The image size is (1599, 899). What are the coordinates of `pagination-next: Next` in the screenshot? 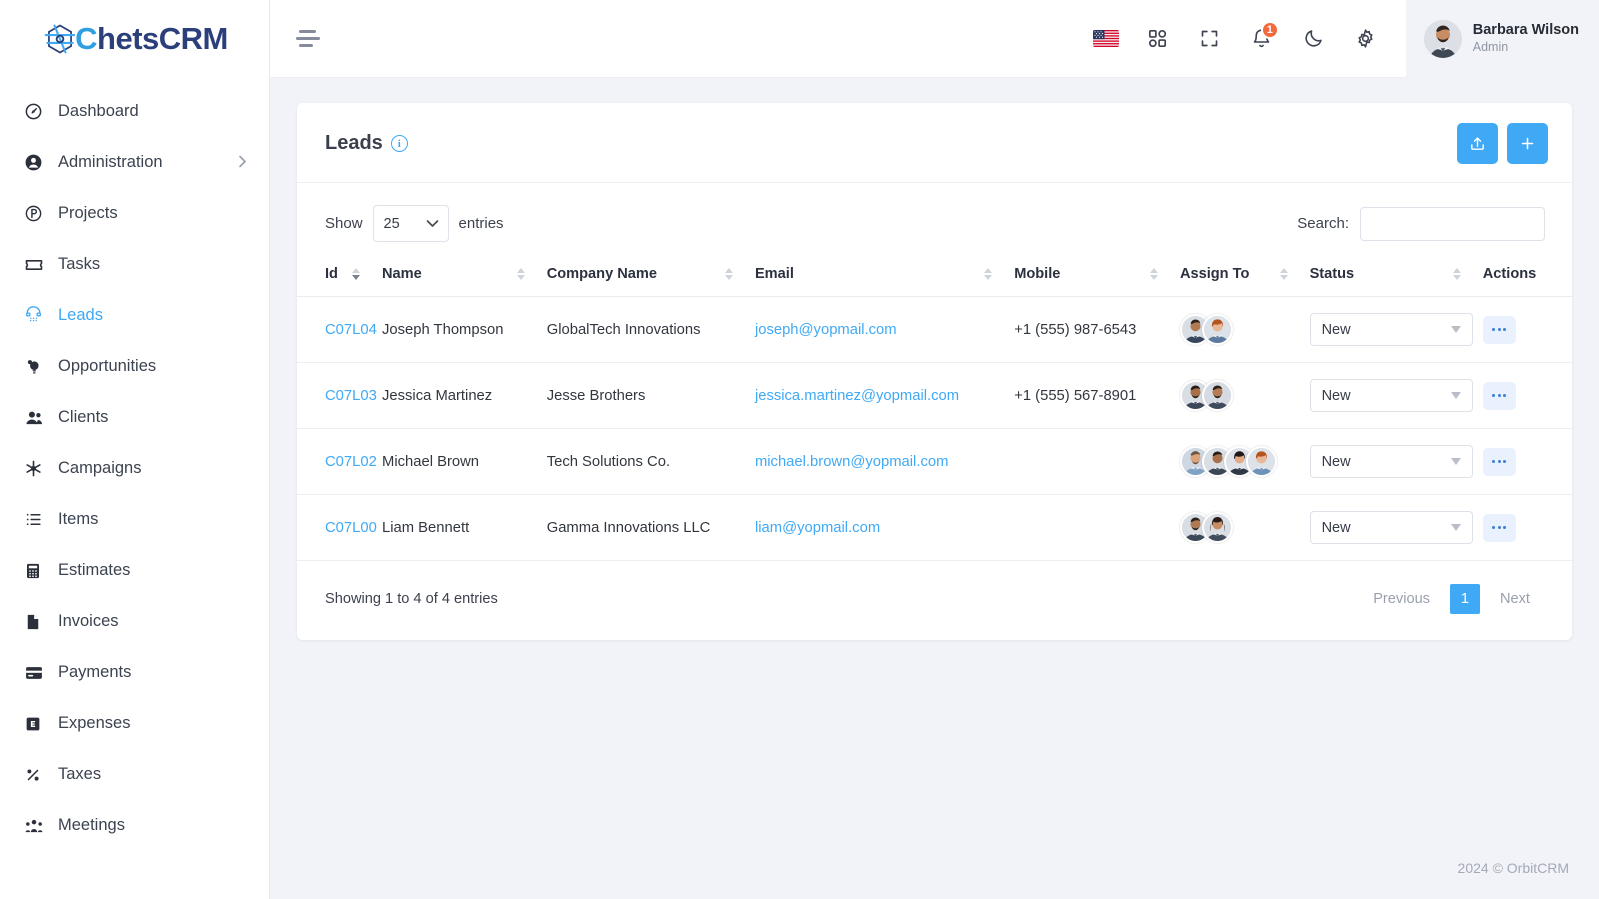 It's located at (1515, 599).